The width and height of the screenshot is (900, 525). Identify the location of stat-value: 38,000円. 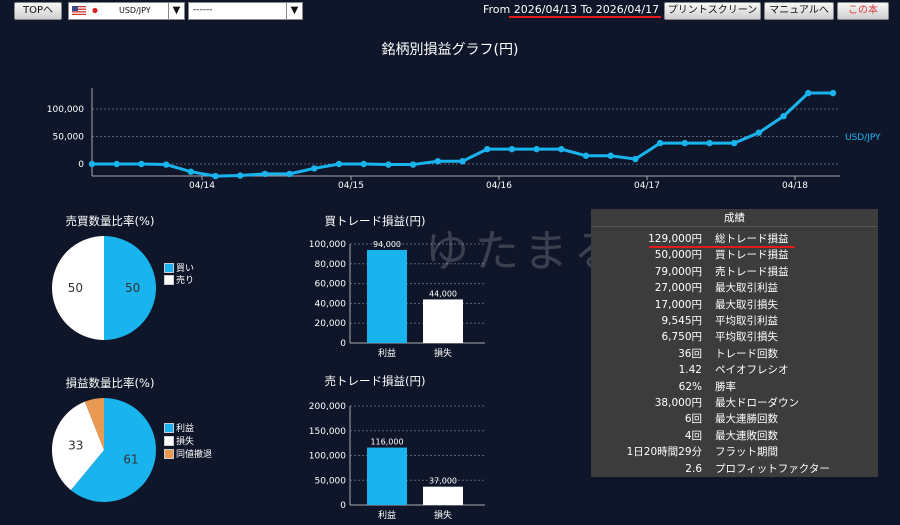
(678, 403).